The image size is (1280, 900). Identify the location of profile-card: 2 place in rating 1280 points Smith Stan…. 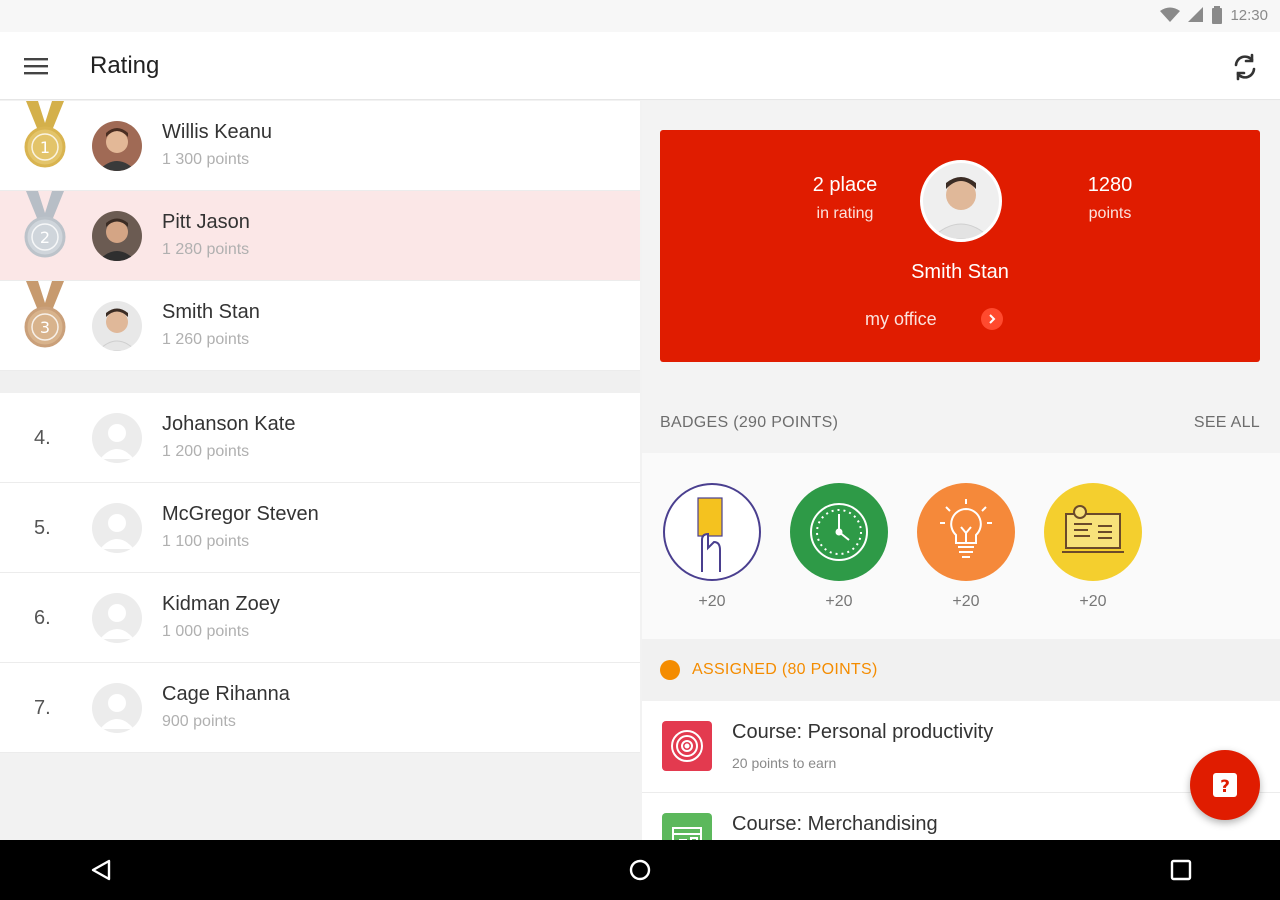
(960, 246).